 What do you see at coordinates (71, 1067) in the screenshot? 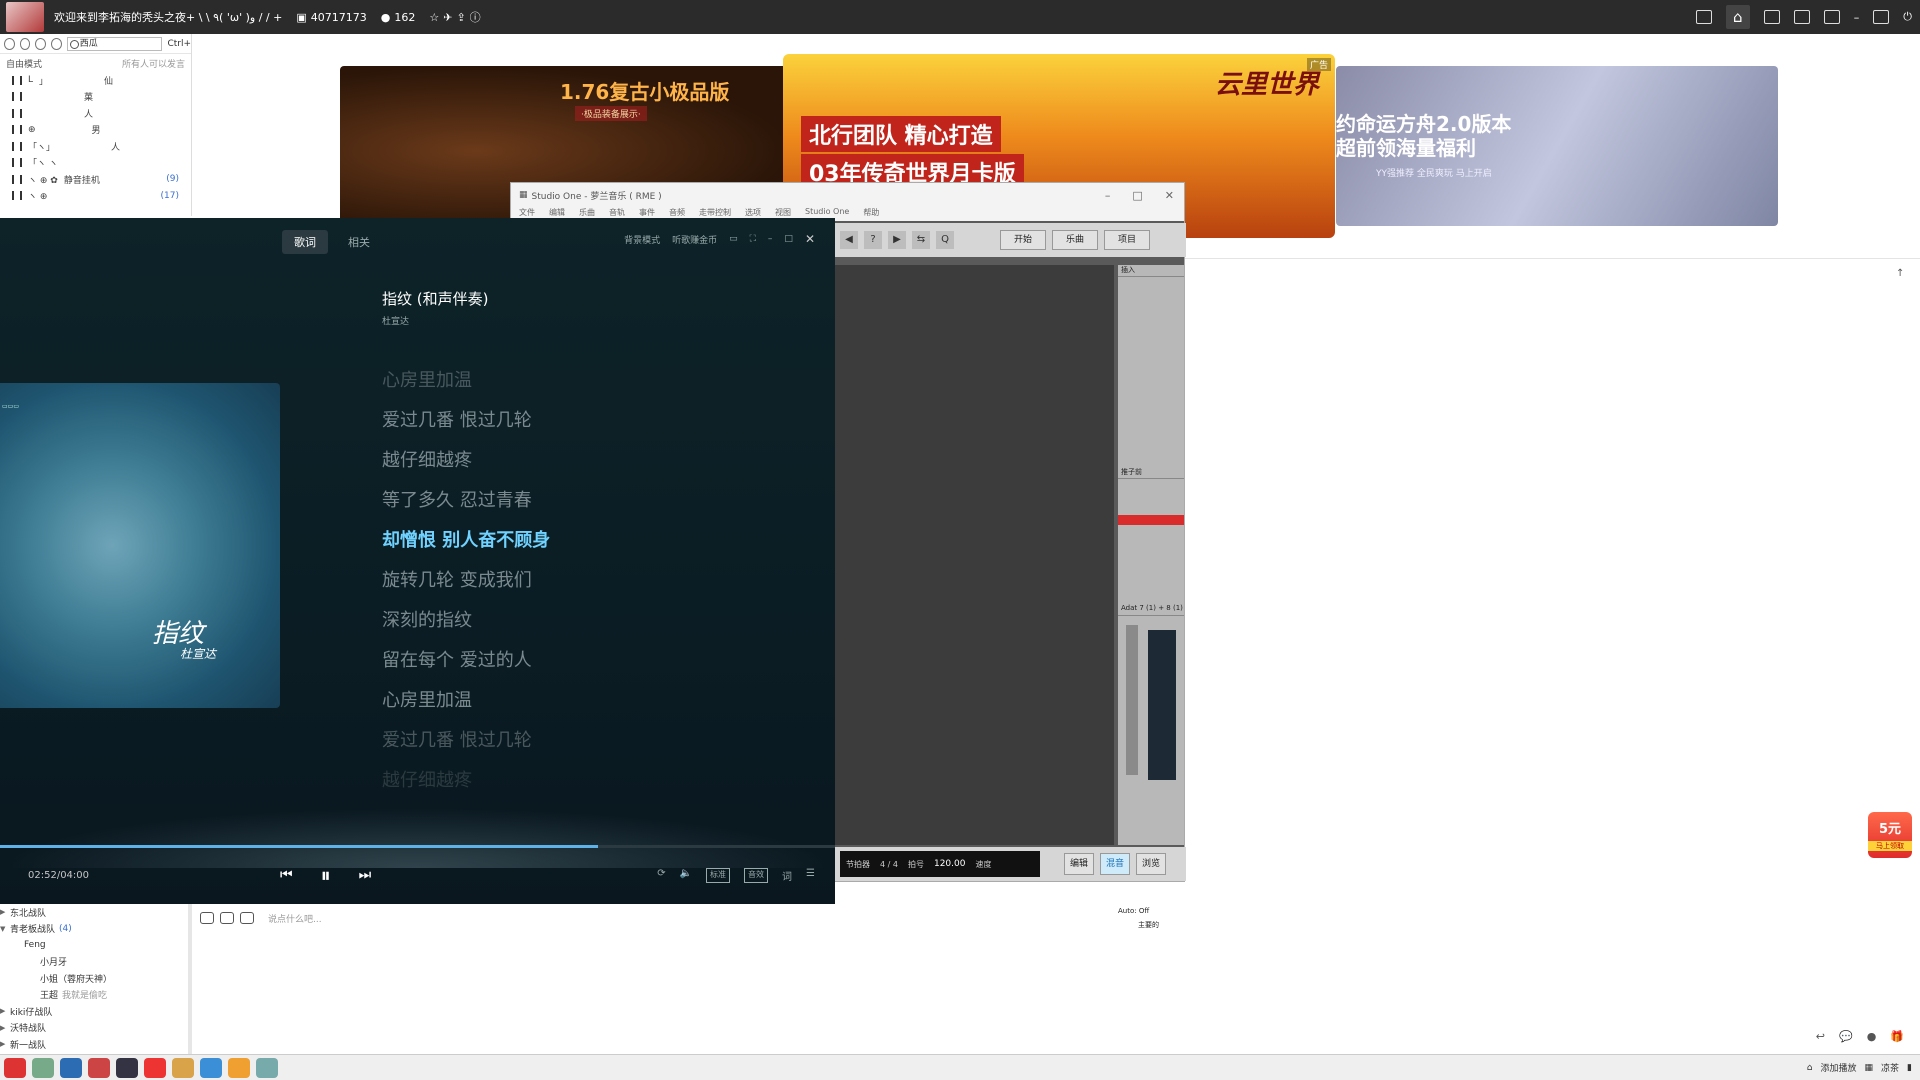
I see `browser-icon` at bounding box center [71, 1067].